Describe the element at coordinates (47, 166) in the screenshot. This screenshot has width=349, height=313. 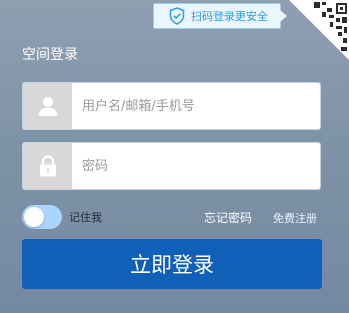
I see `lock-icon` at that location.